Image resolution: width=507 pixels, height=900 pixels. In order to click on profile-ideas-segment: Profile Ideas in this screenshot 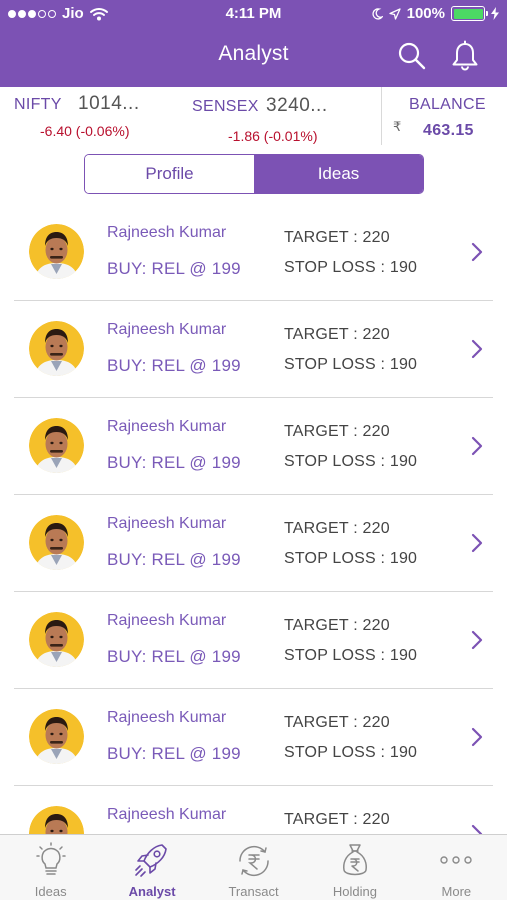, I will do `click(254, 174)`.